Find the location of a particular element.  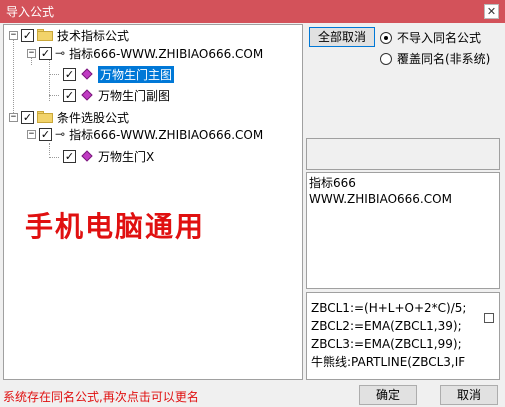

tree-node-formula: ✓ 万物生门主图 is located at coordinates (117, 74).